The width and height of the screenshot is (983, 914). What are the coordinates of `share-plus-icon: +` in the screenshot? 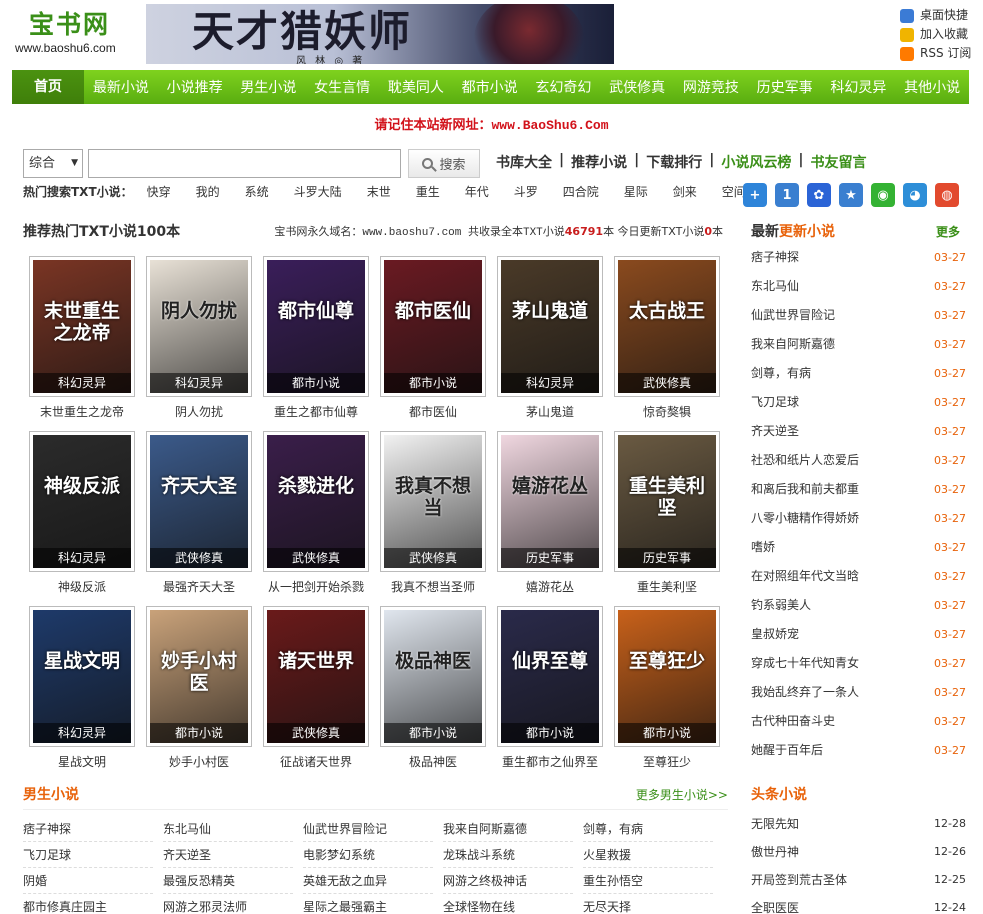 It's located at (755, 195).